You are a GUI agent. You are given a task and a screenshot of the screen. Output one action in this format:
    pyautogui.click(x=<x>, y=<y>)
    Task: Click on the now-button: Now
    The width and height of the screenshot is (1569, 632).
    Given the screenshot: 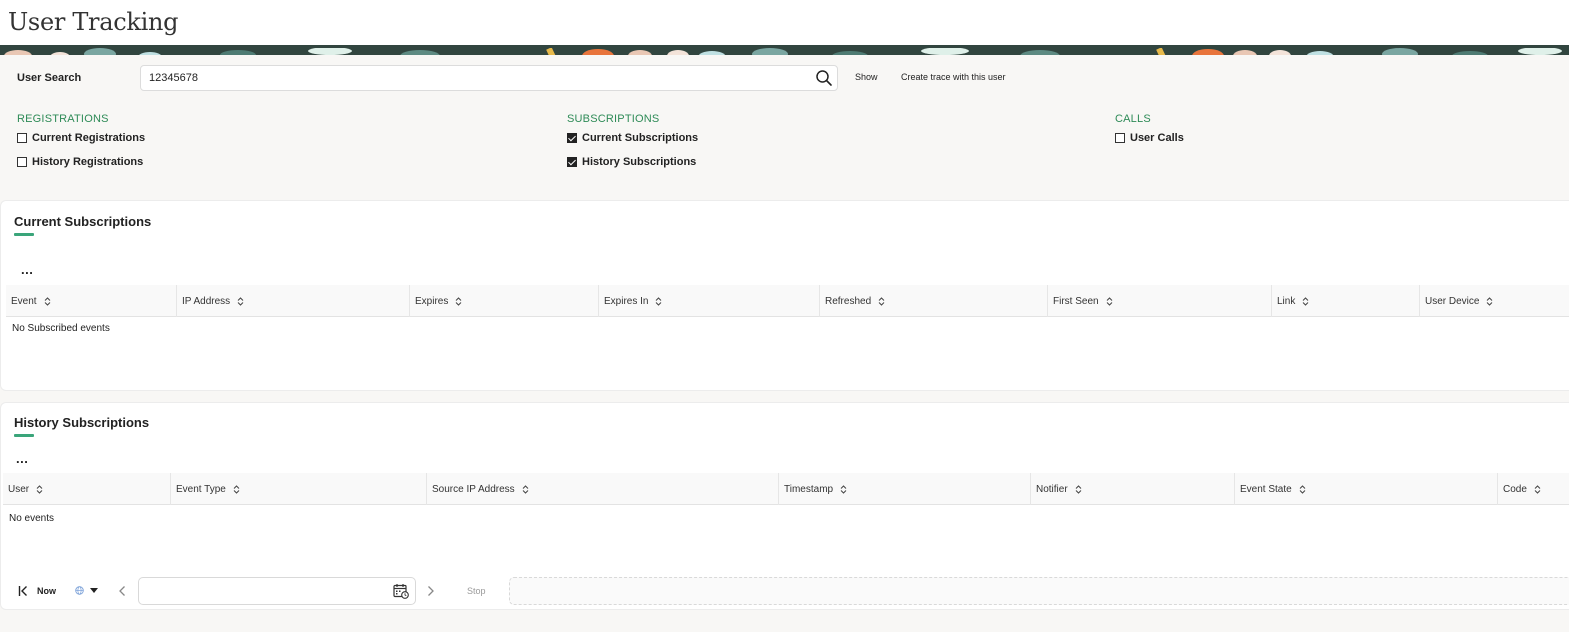 What is the action you would take?
    pyautogui.click(x=46, y=591)
    